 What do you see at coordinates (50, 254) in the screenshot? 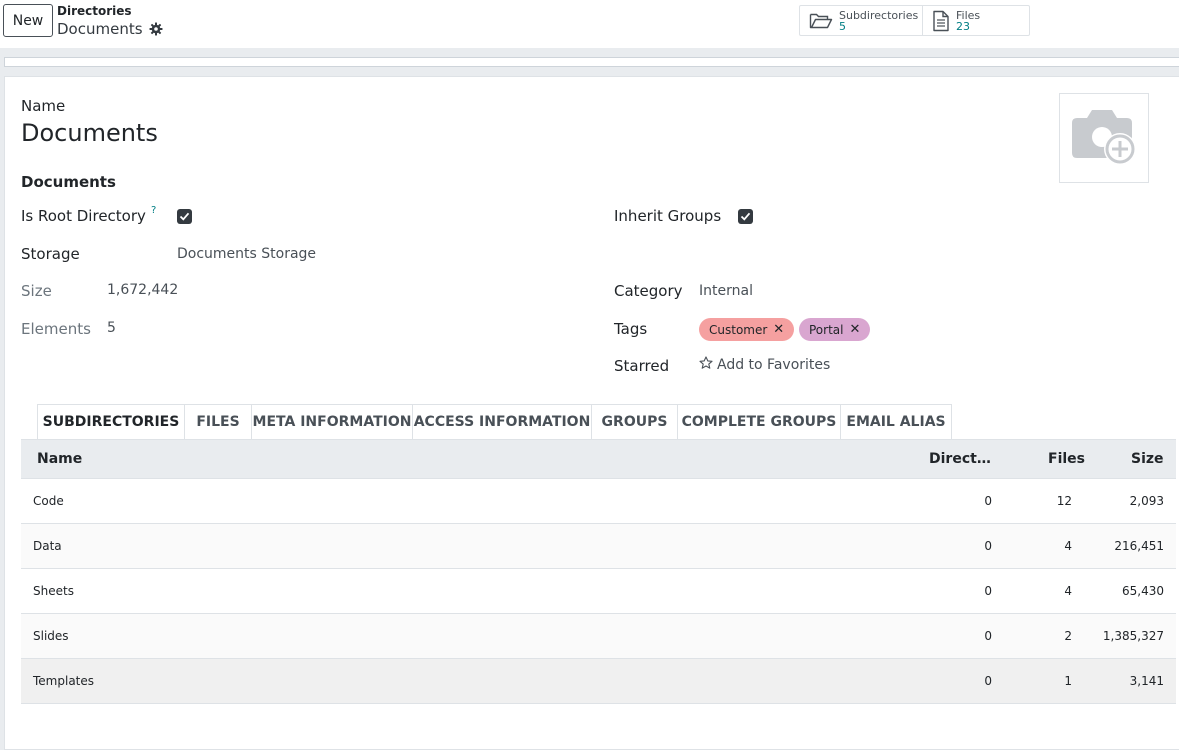
I see `storage-label: Storage` at bounding box center [50, 254].